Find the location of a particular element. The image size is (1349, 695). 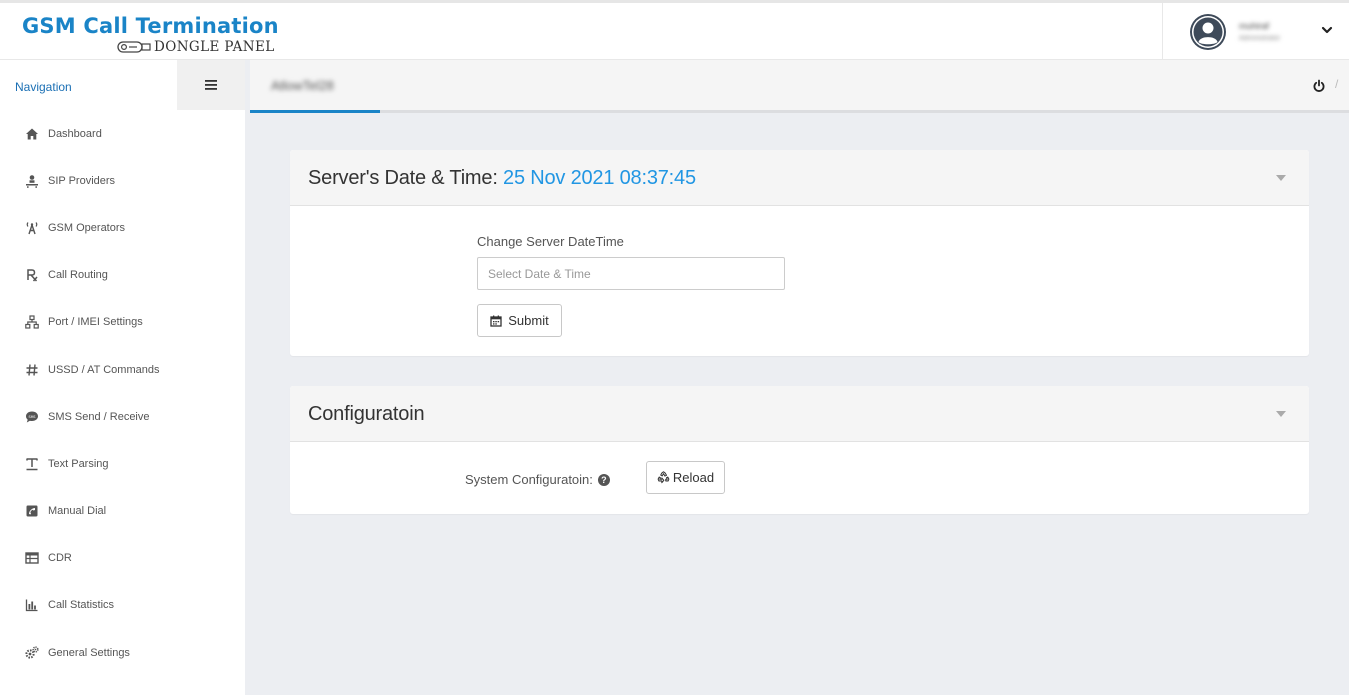

reload-button: Reload is located at coordinates (685, 477).